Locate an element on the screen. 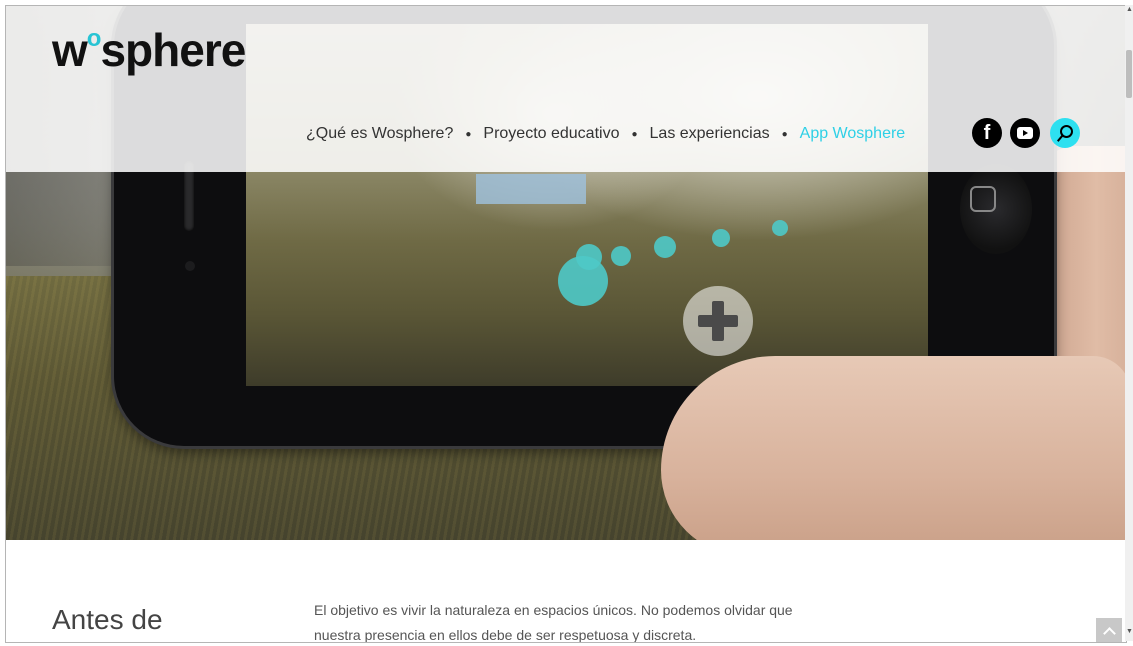  screen-sky is located at coordinates (531, 189).